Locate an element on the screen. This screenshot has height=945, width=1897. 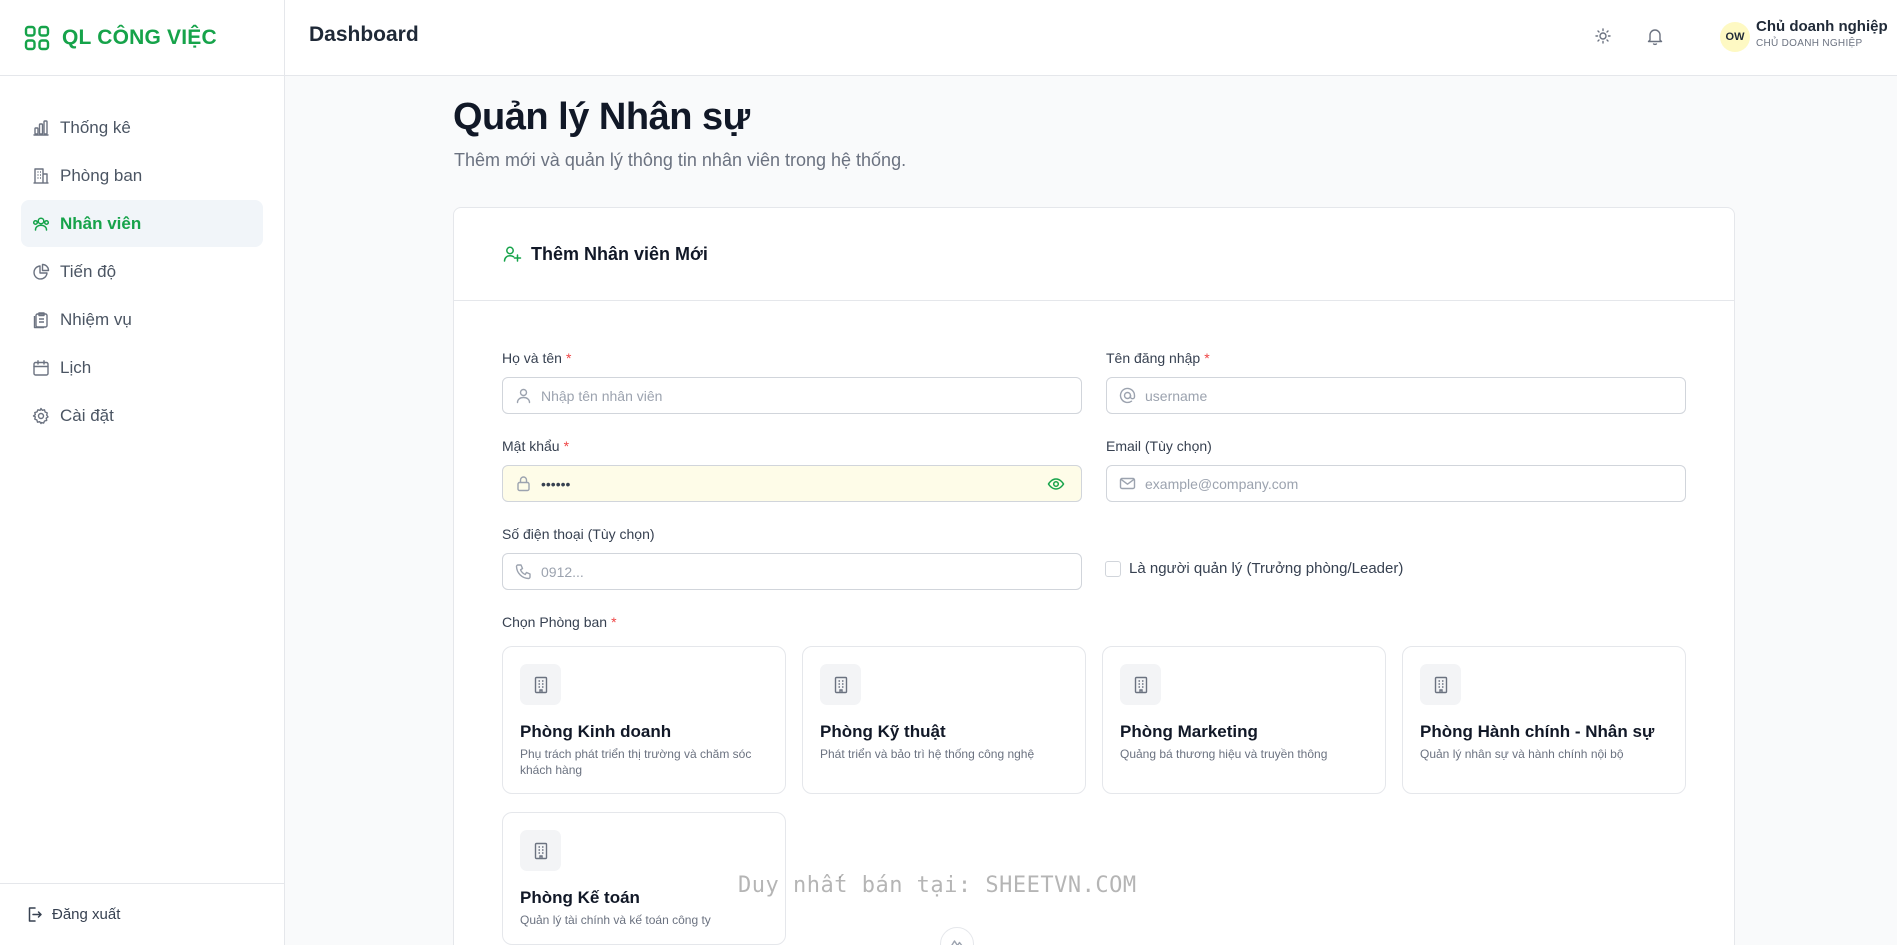
calendar-icon is located at coordinates (41, 368).